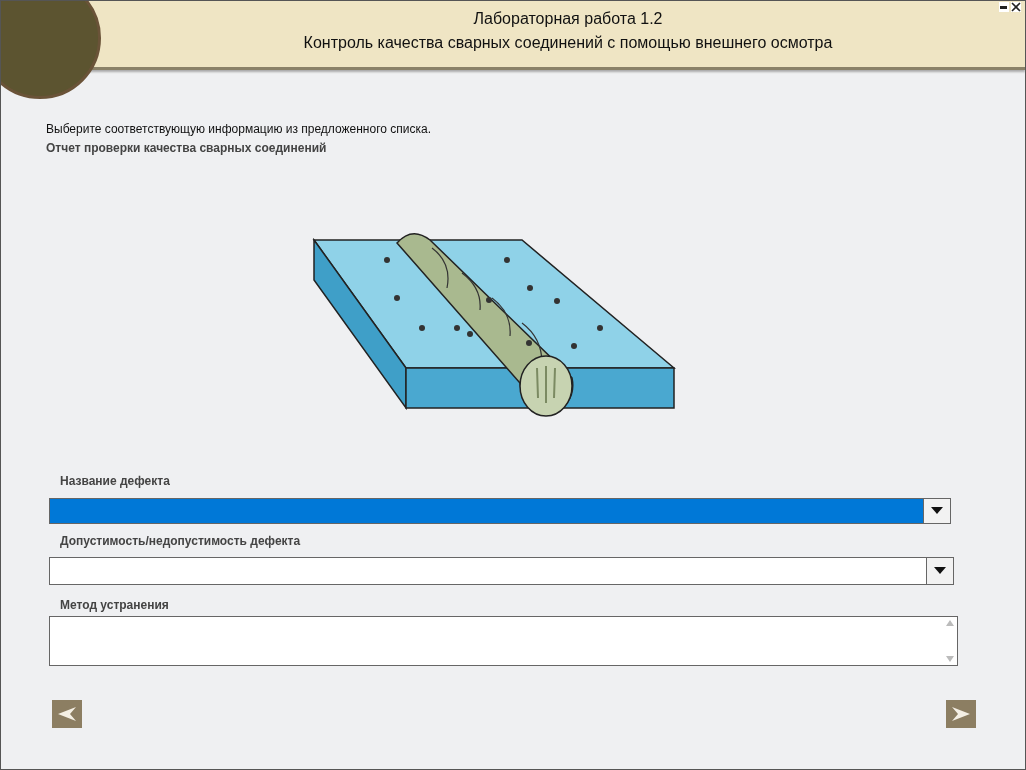  Describe the element at coordinates (187, 148) in the screenshot. I see `report-title: Отчет проверки качества сварных соединений` at that location.